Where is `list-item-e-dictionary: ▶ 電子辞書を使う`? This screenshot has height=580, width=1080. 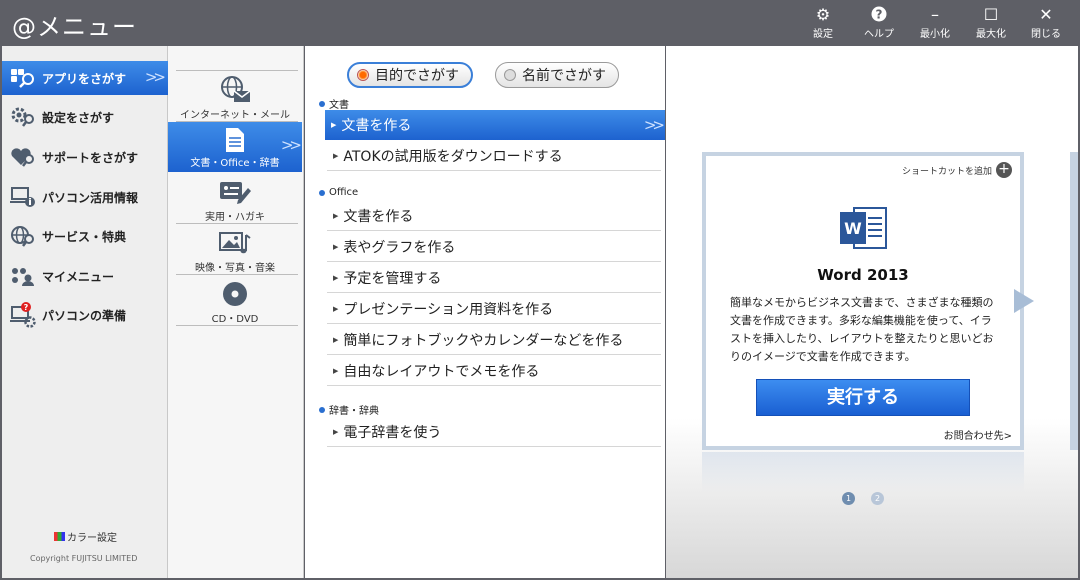 list-item-e-dictionary: ▶ 電子辞書を使う is located at coordinates (494, 432).